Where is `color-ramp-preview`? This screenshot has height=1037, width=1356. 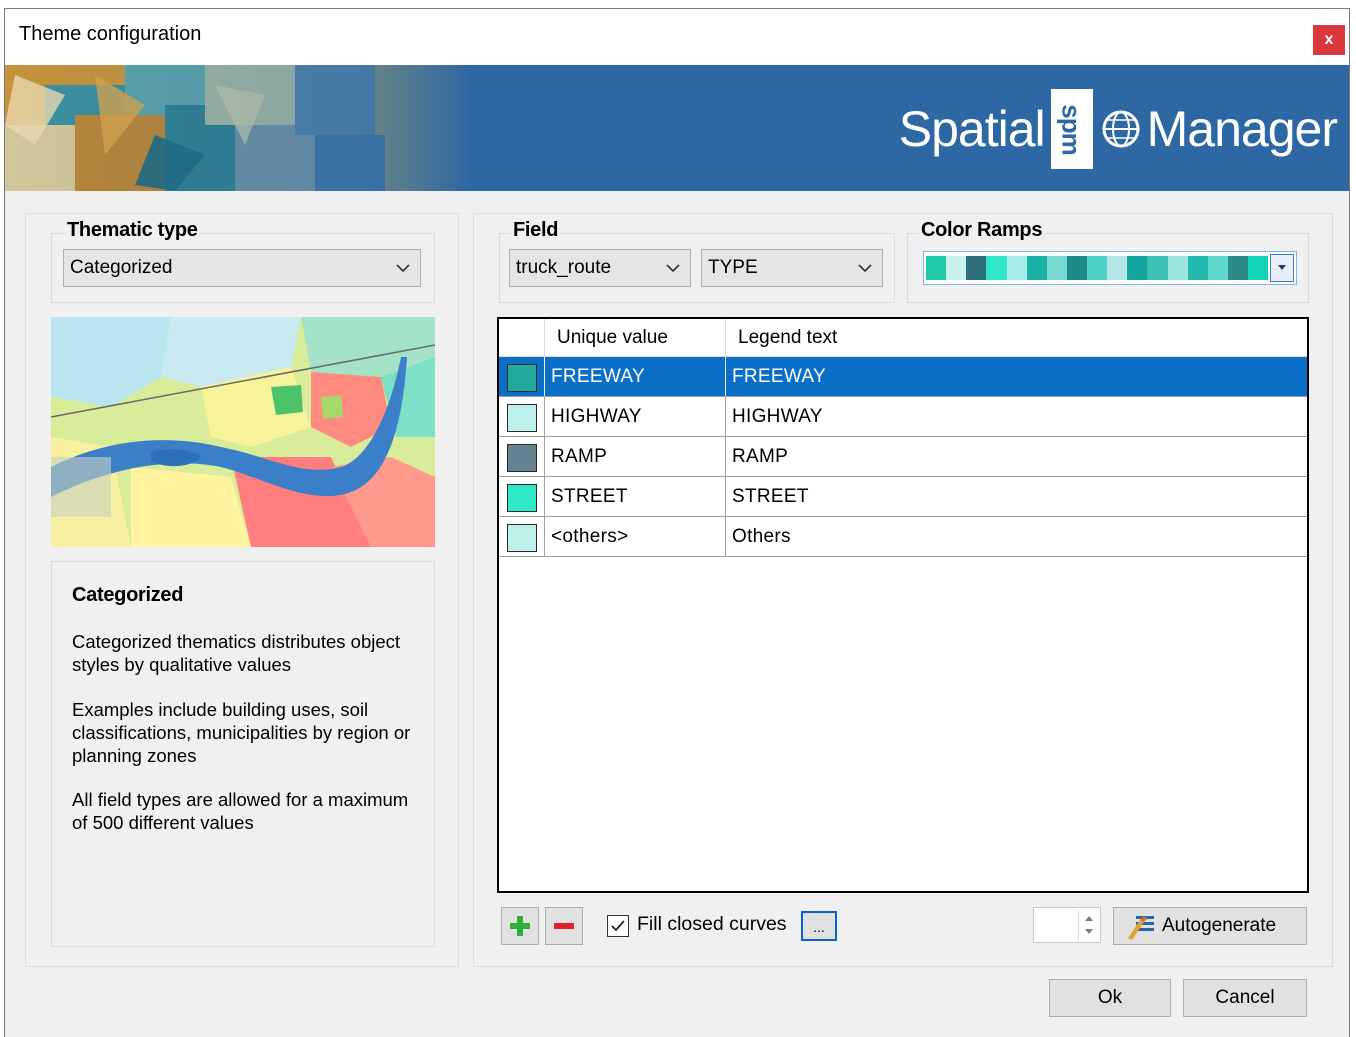 color-ramp-preview is located at coordinates (1097, 268).